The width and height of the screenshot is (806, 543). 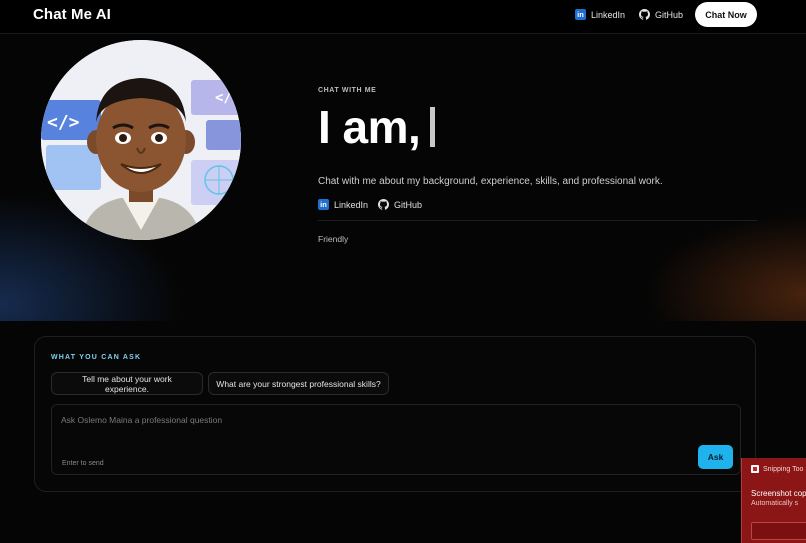 I want to click on nav-github-label: GitHub, so click(x=669, y=14).